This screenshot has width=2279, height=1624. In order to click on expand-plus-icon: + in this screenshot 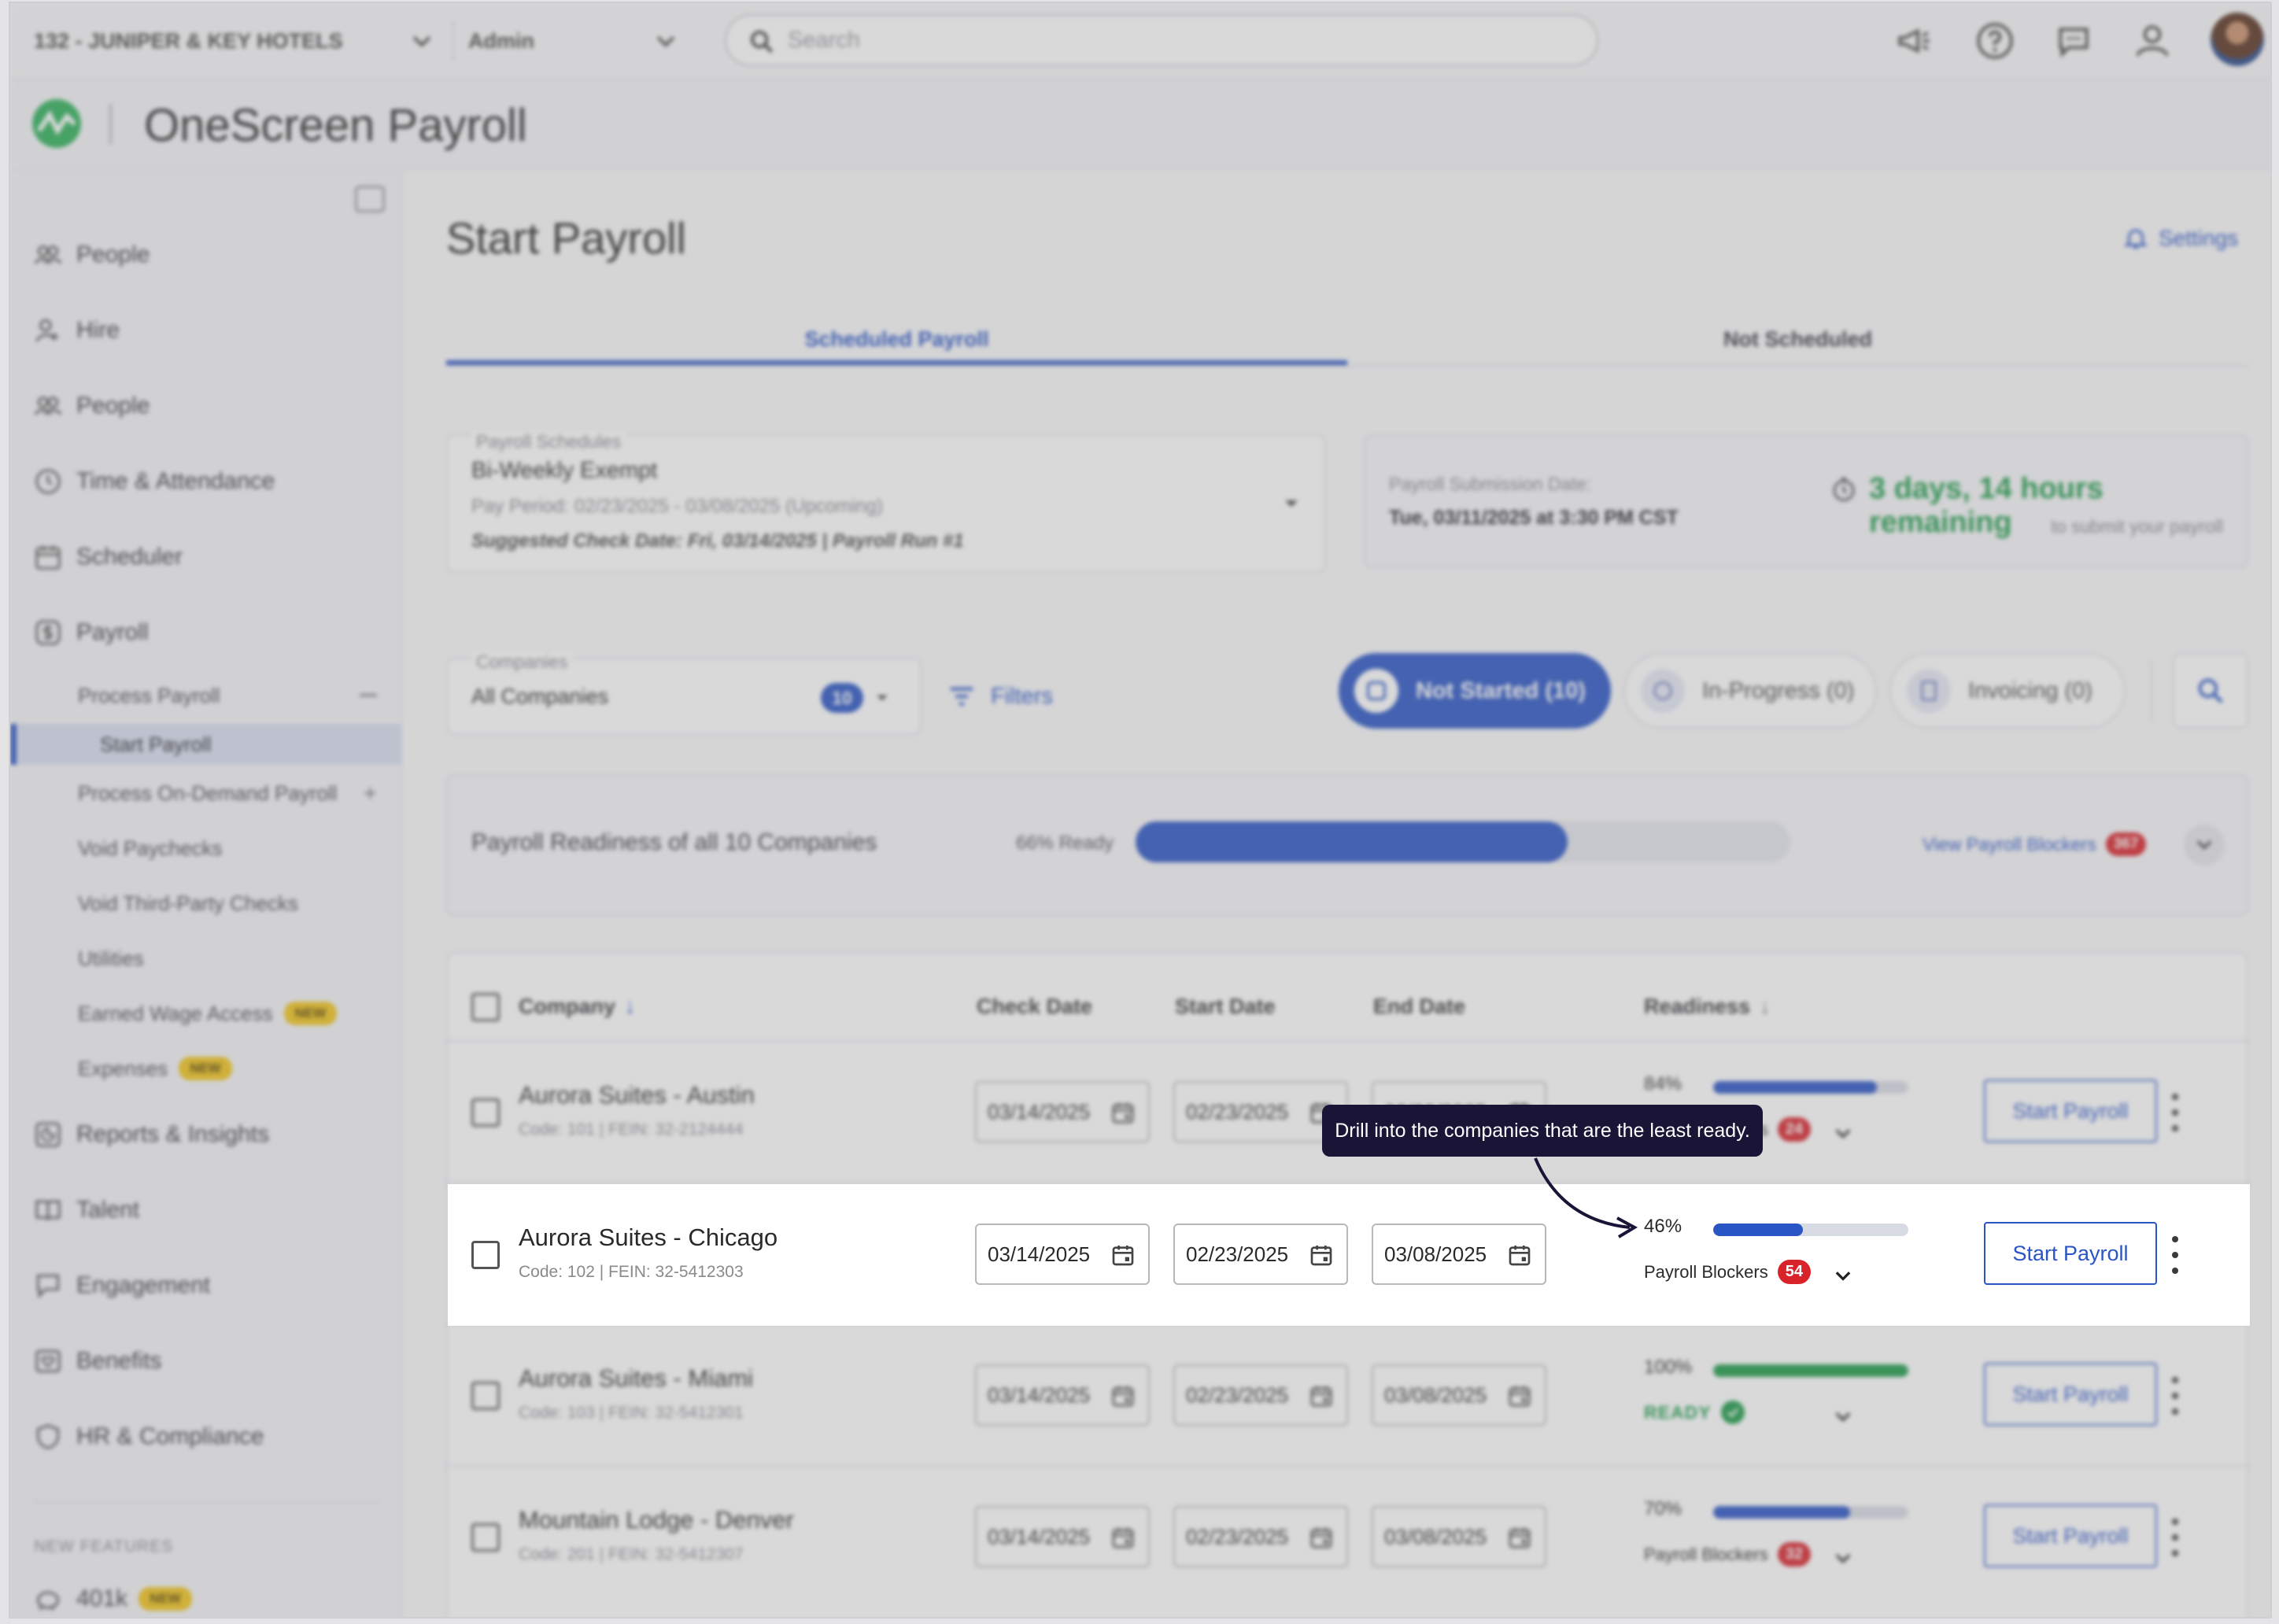, I will do `click(370, 794)`.